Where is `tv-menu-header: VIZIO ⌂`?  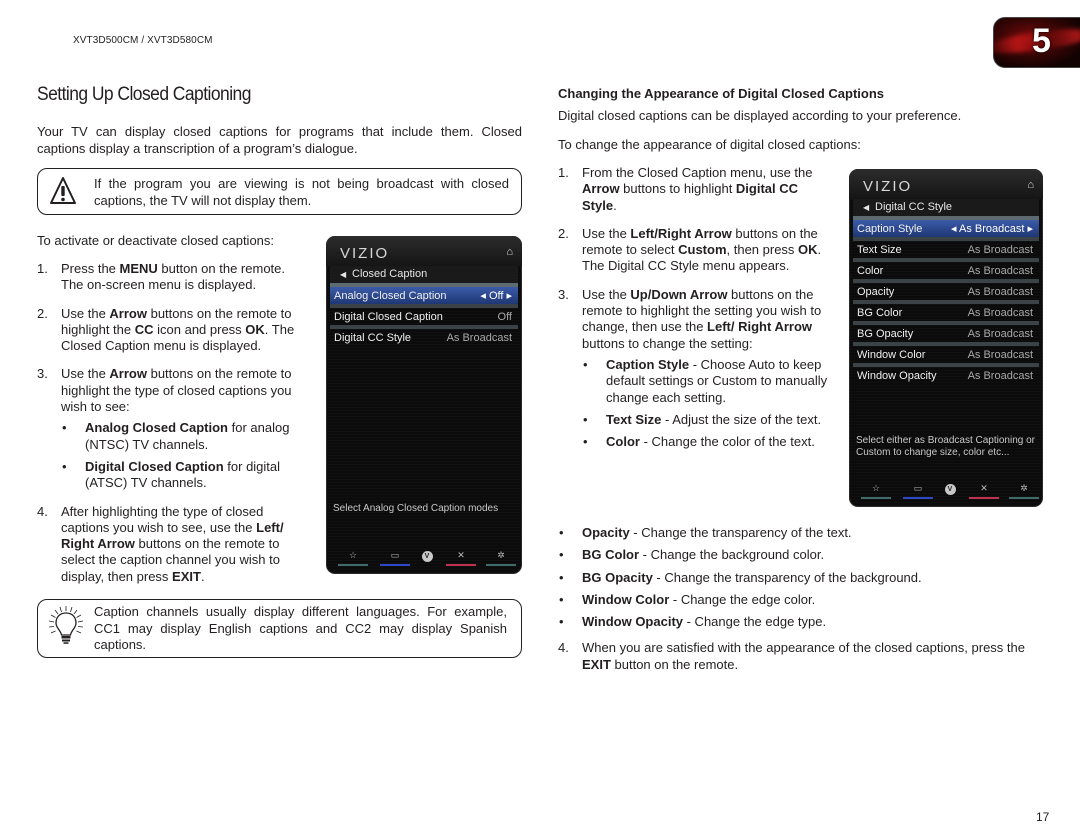 tv-menu-header: VIZIO ⌂ is located at coordinates (424, 251).